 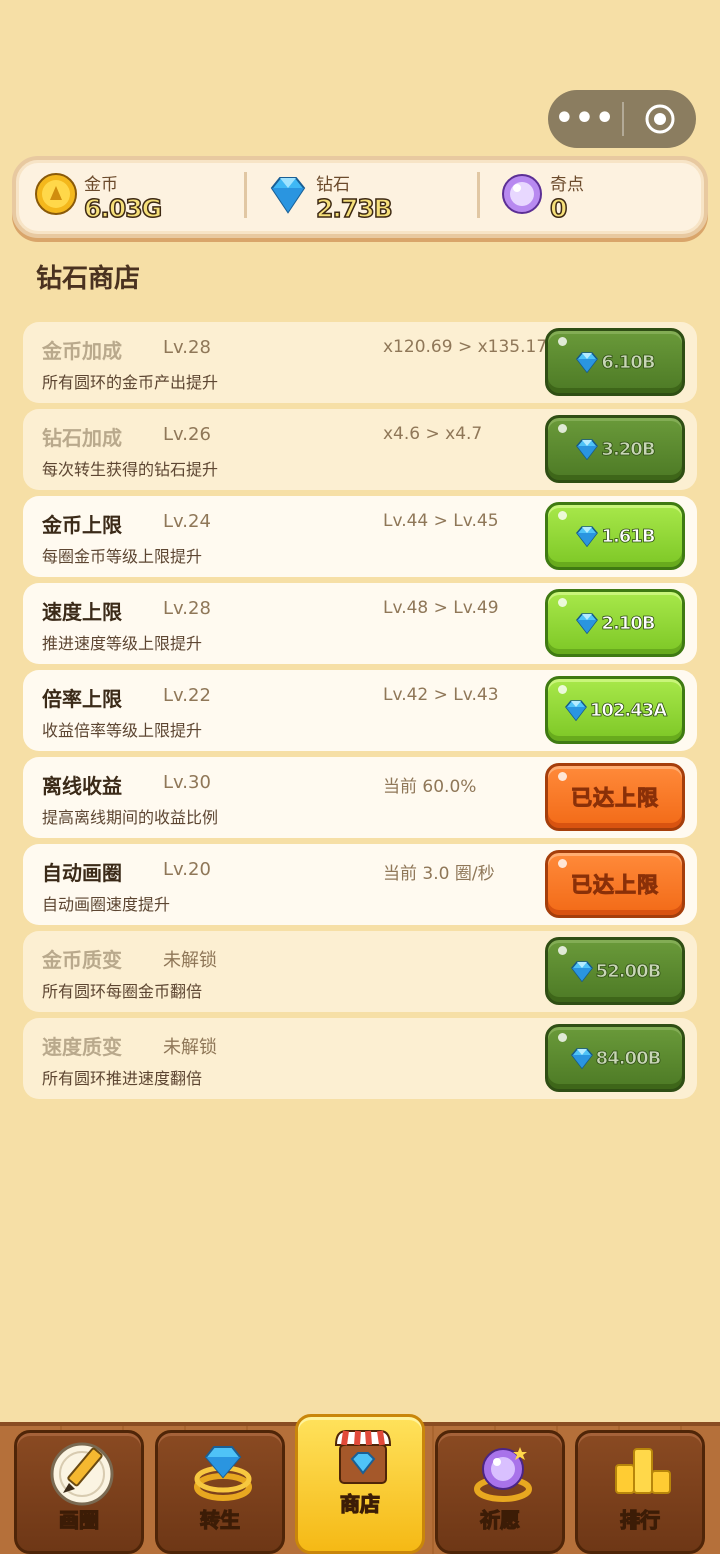 What do you see at coordinates (88, 279) in the screenshot?
I see `page-title: 钻石商店` at bounding box center [88, 279].